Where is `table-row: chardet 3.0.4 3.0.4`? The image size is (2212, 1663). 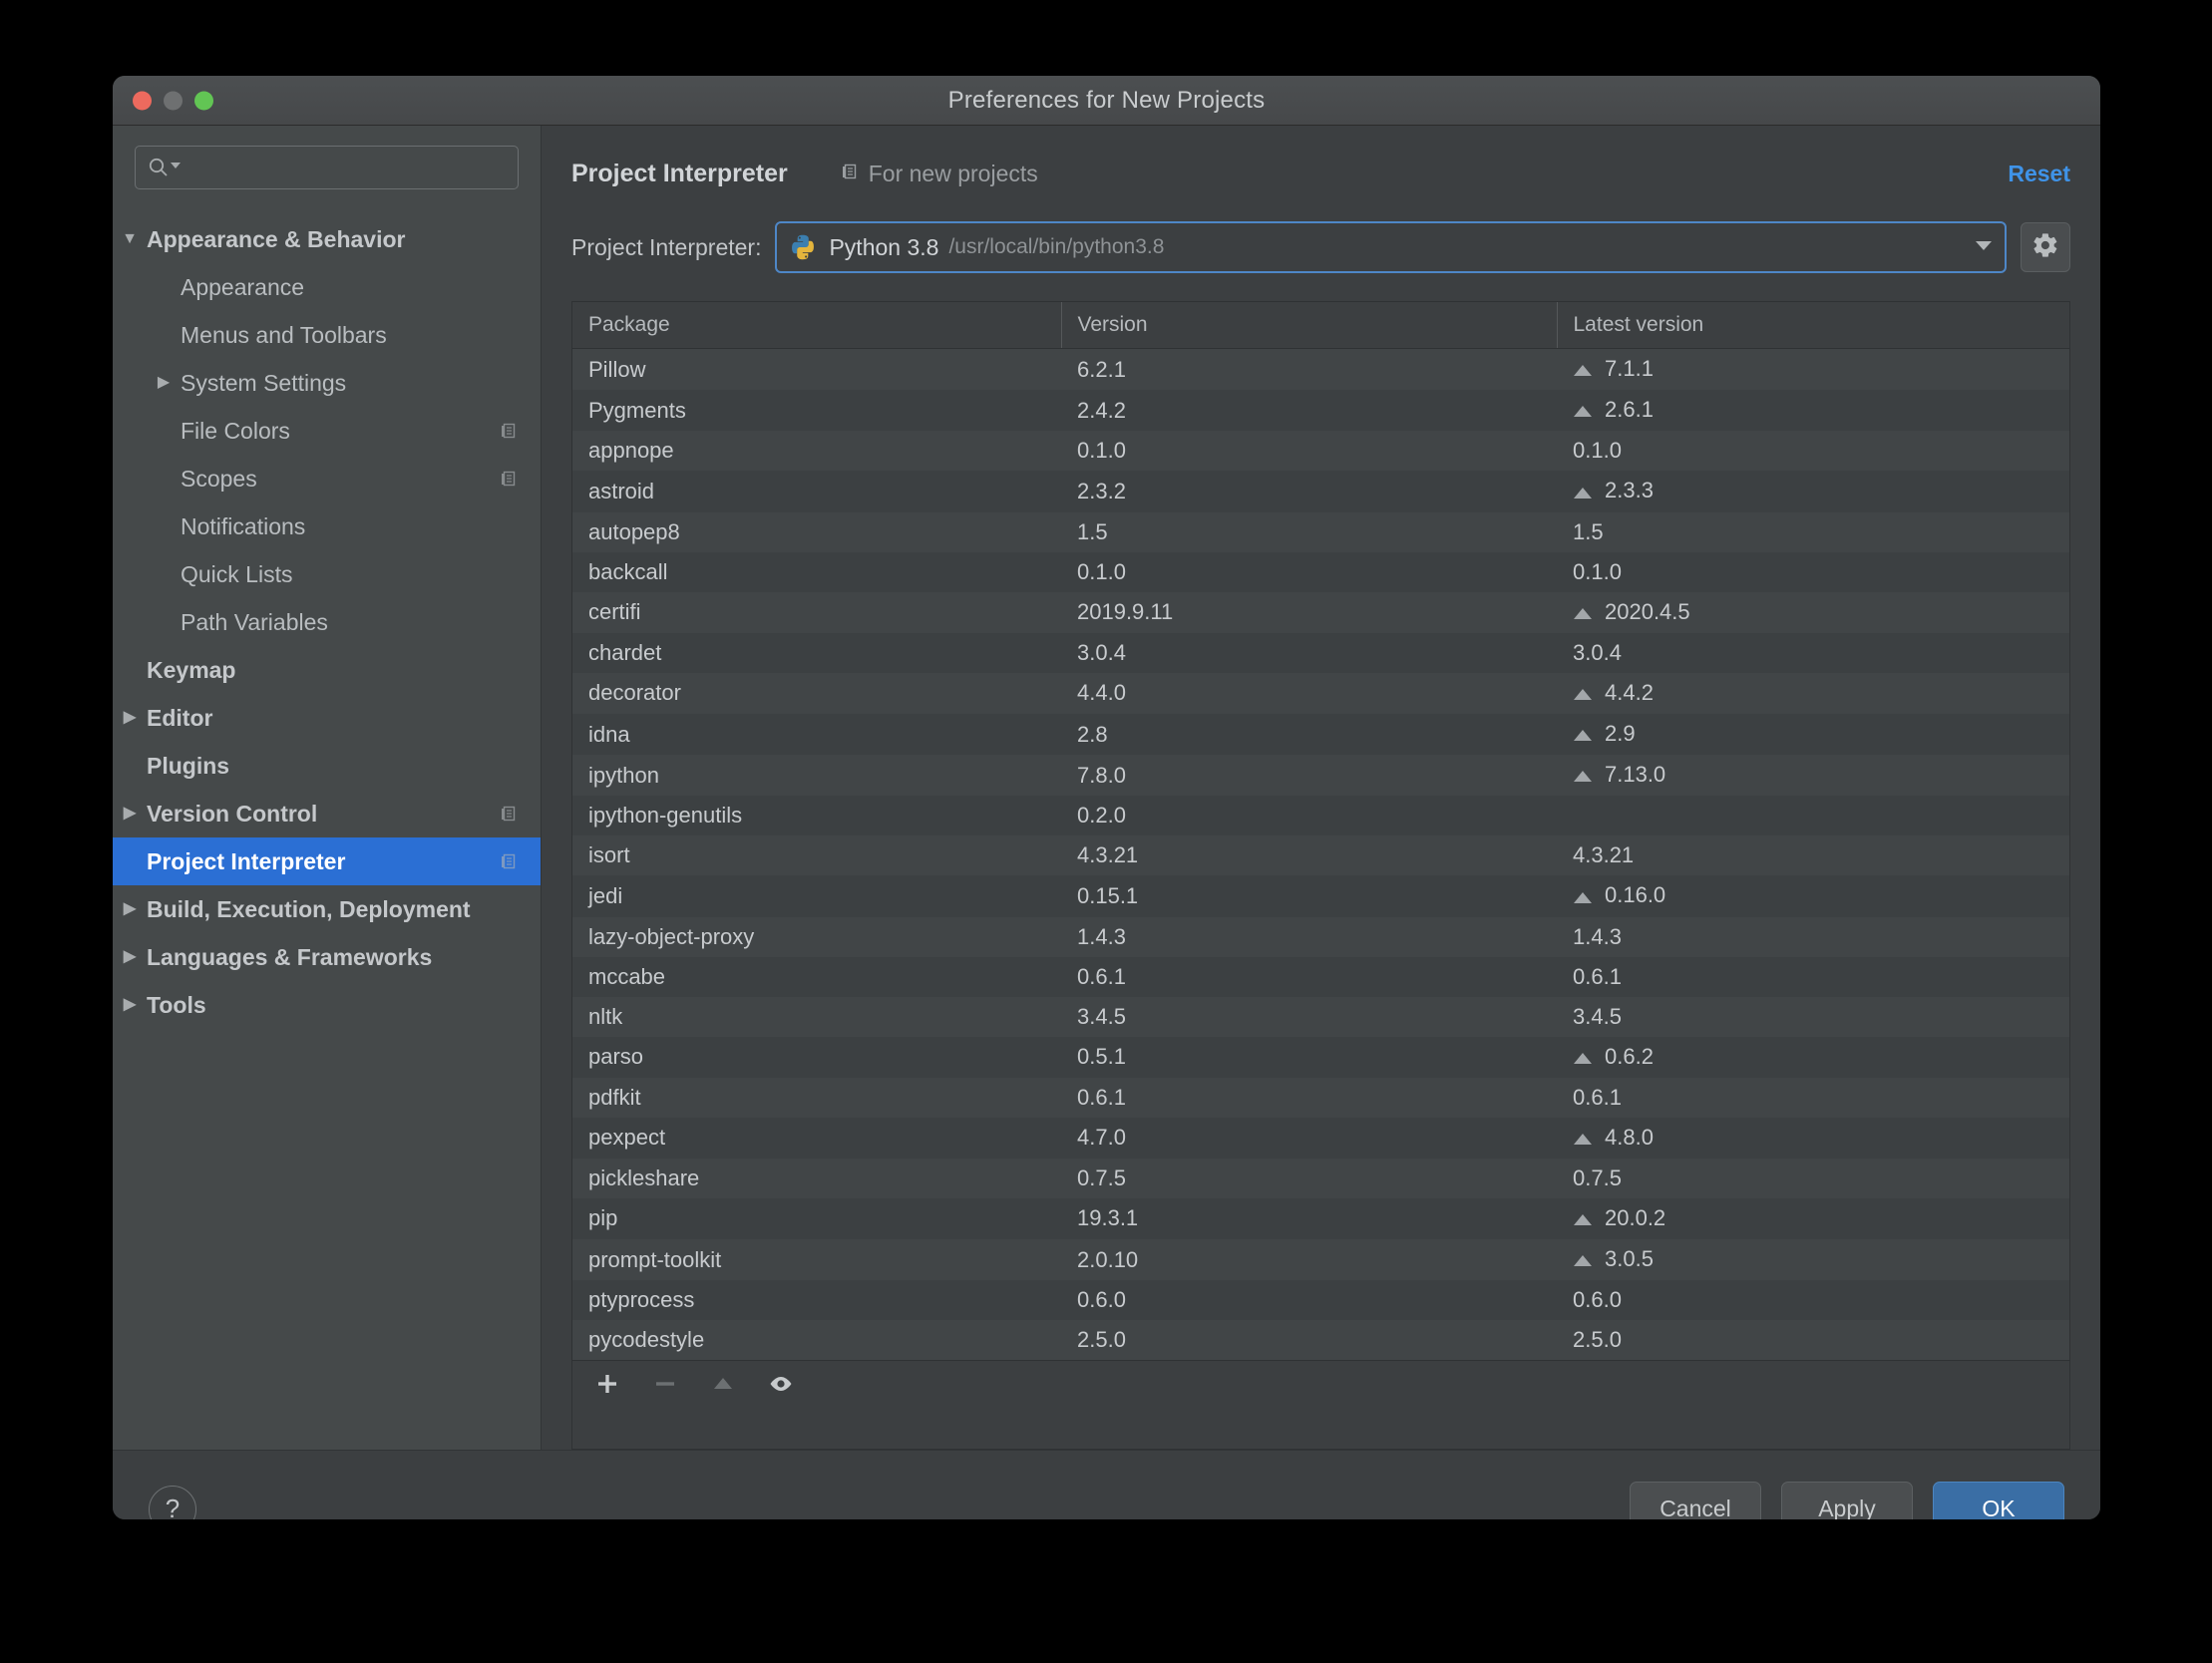
table-row: chardet 3.0.4 3.0.4 is located at coordinates (1320, 652).